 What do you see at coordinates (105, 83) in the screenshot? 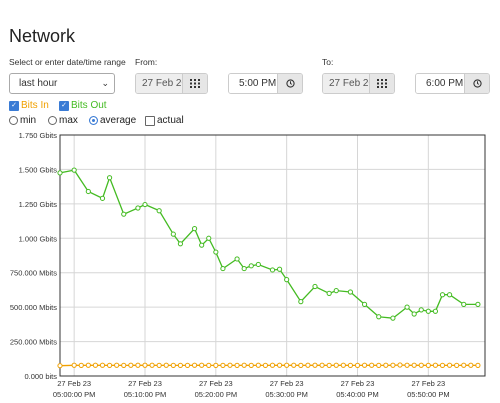
I see `chevron-down-icon: ⌄` at bounding box center [105, 83].